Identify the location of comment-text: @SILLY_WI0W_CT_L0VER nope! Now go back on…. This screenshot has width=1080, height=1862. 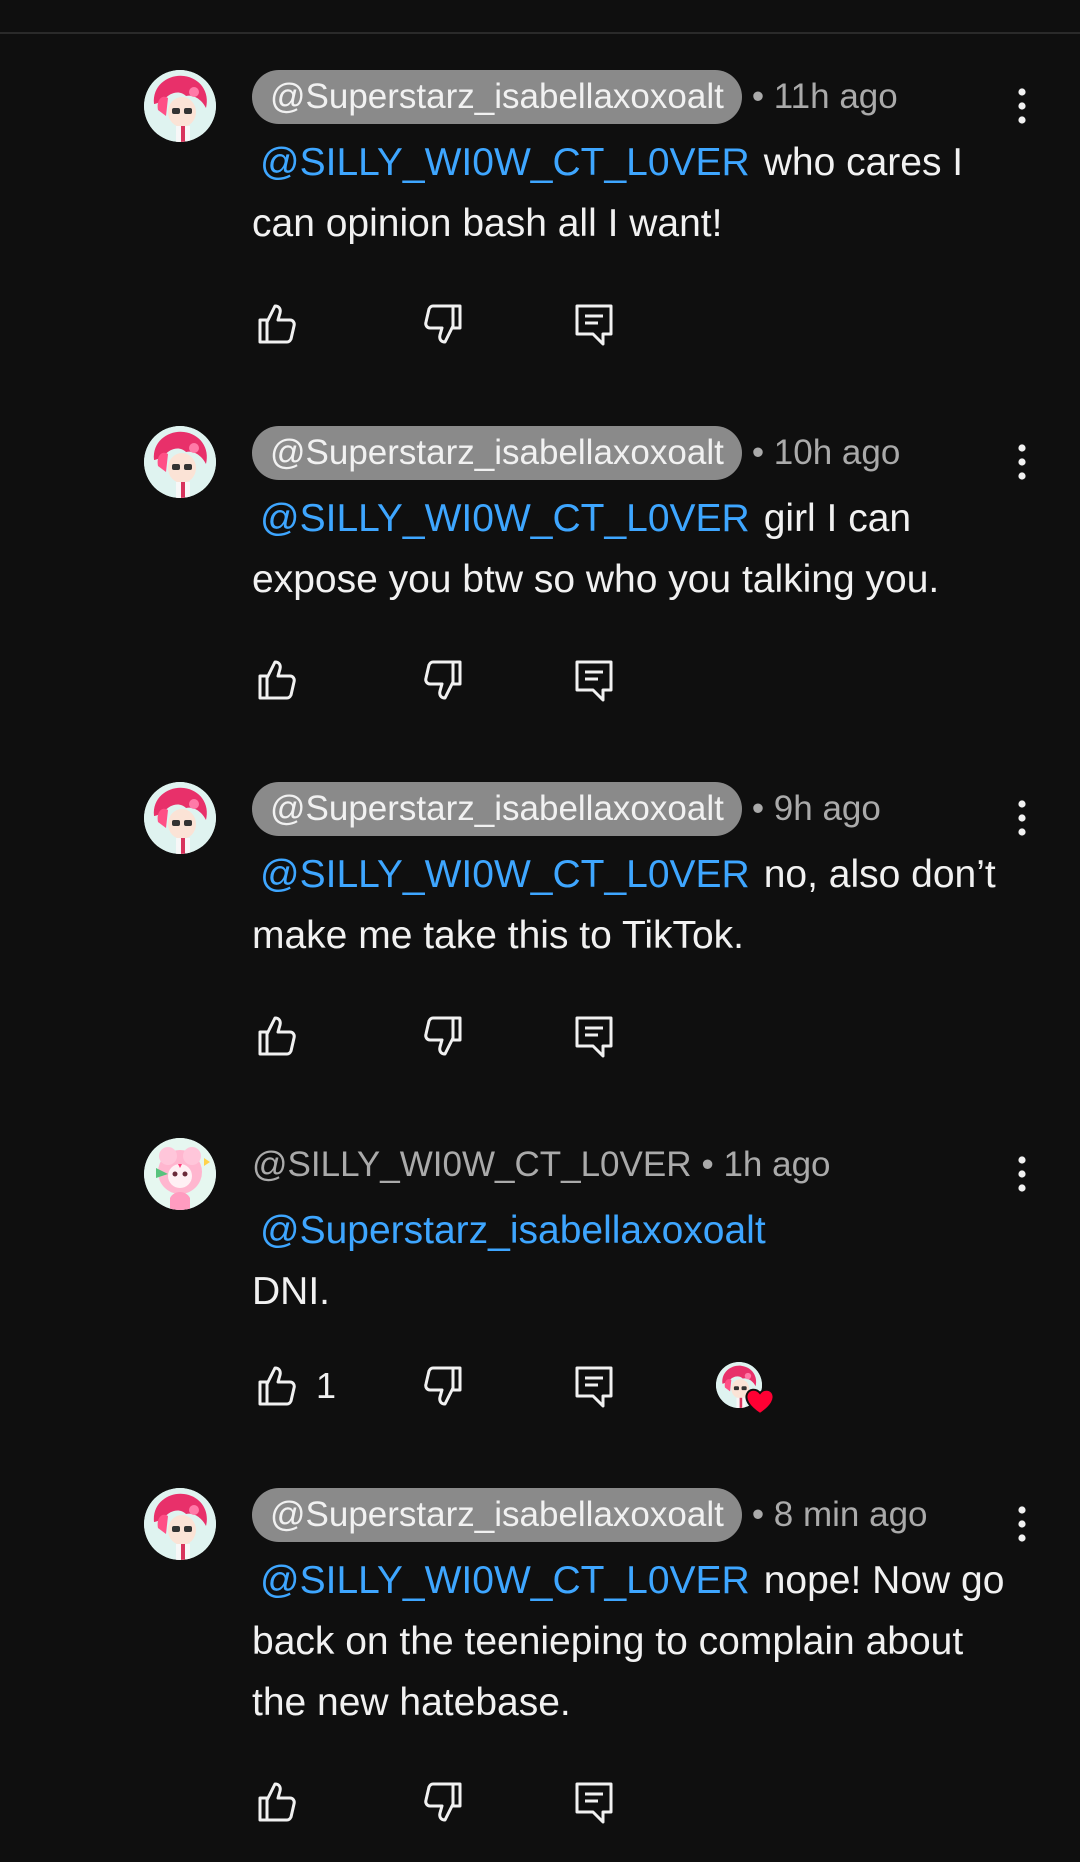
(632, 1641).